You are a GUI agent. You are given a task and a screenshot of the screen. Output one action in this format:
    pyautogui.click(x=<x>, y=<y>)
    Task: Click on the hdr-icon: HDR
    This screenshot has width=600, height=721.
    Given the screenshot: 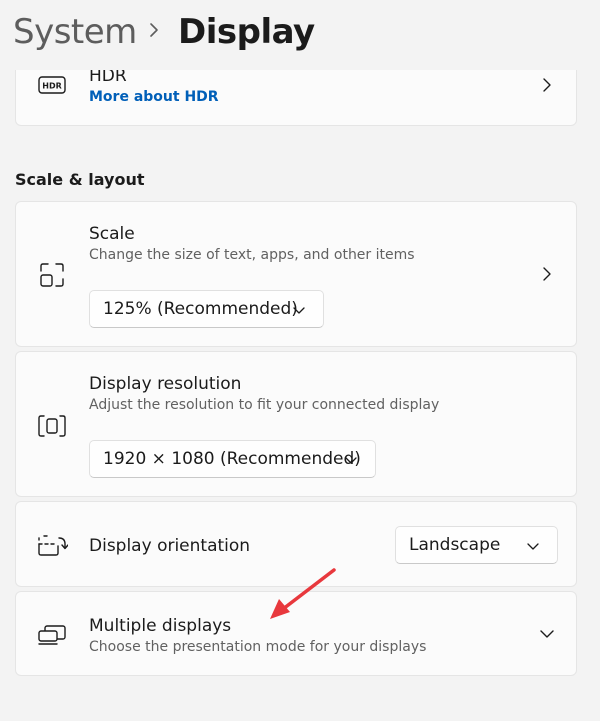 What is the action you would take?
    pyautogui.click(x=52, y=85)
    